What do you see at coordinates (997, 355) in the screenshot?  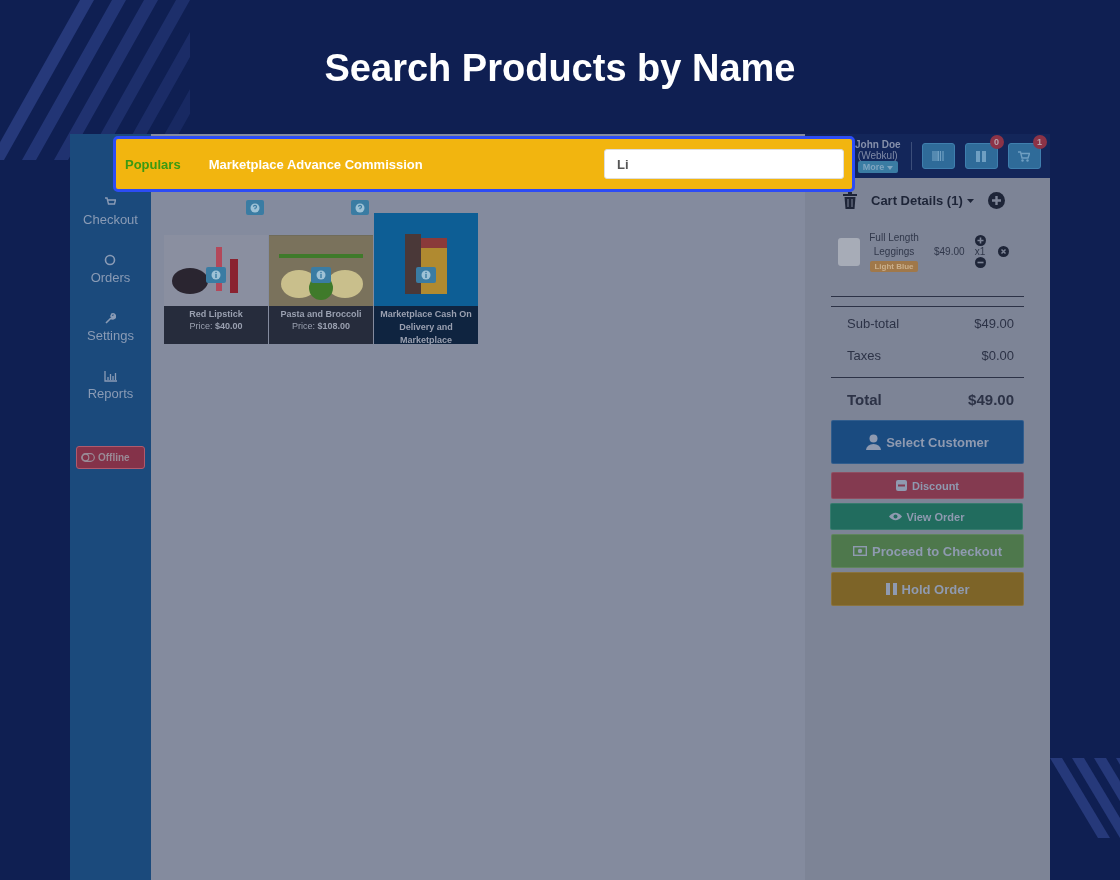 I see `taxes-value: $0.00` at bounding box center [997, 355].